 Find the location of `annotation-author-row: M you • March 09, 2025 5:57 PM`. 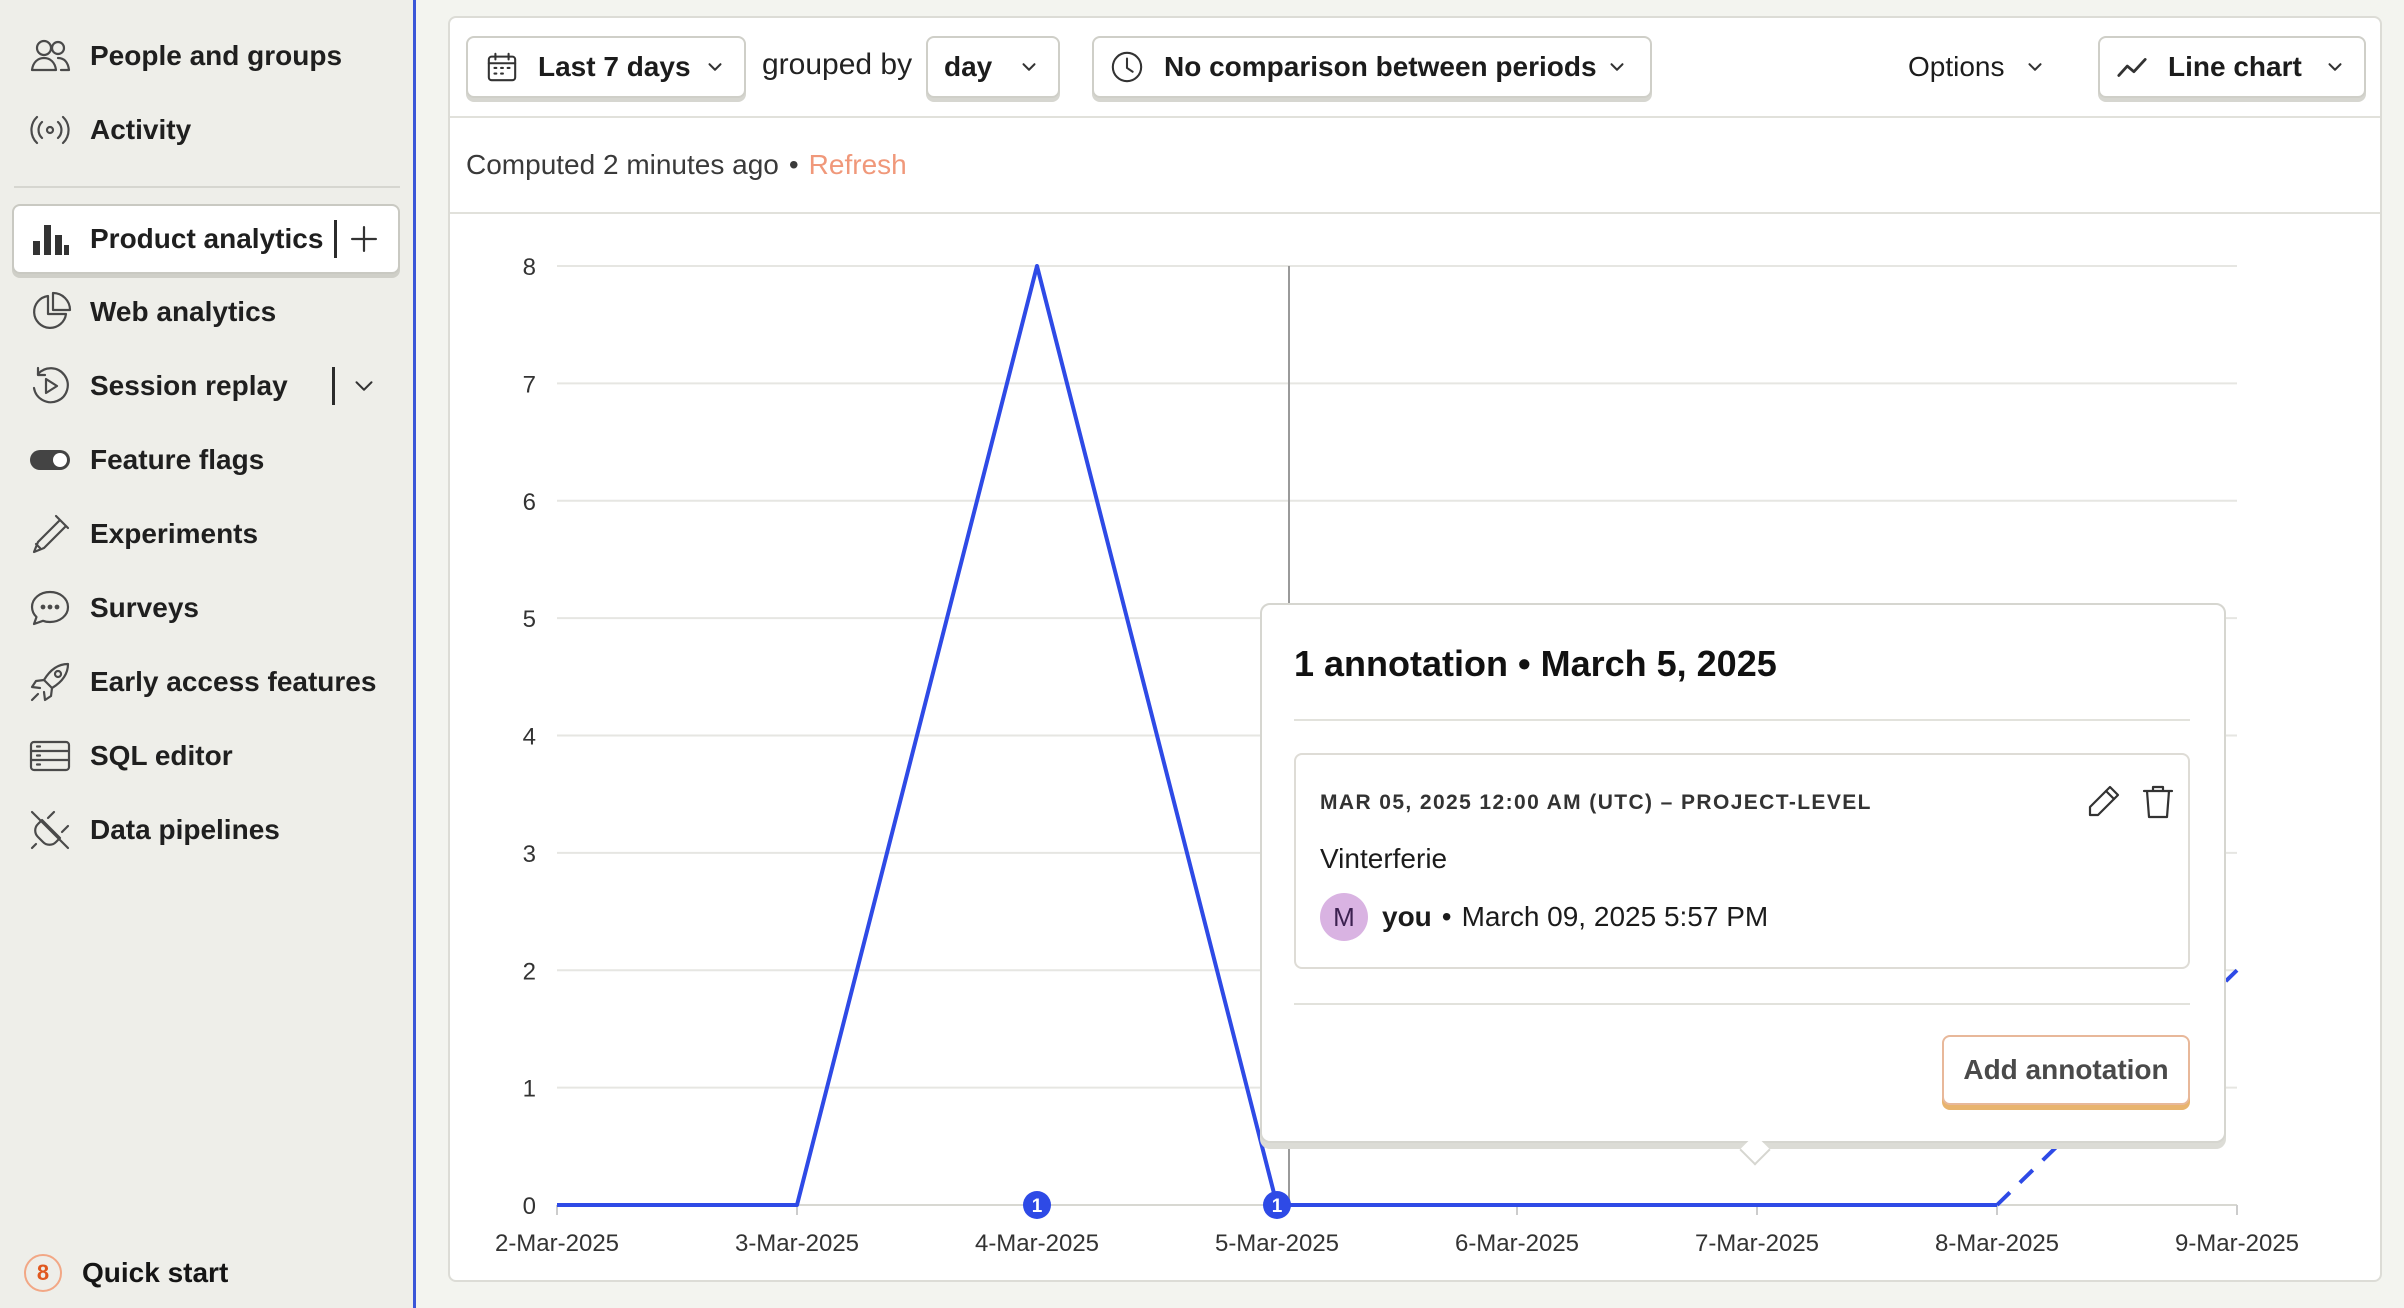

annotation-author-row: M you • March 09, 2025 5:57 PM is located at coordinates (1544, 917).